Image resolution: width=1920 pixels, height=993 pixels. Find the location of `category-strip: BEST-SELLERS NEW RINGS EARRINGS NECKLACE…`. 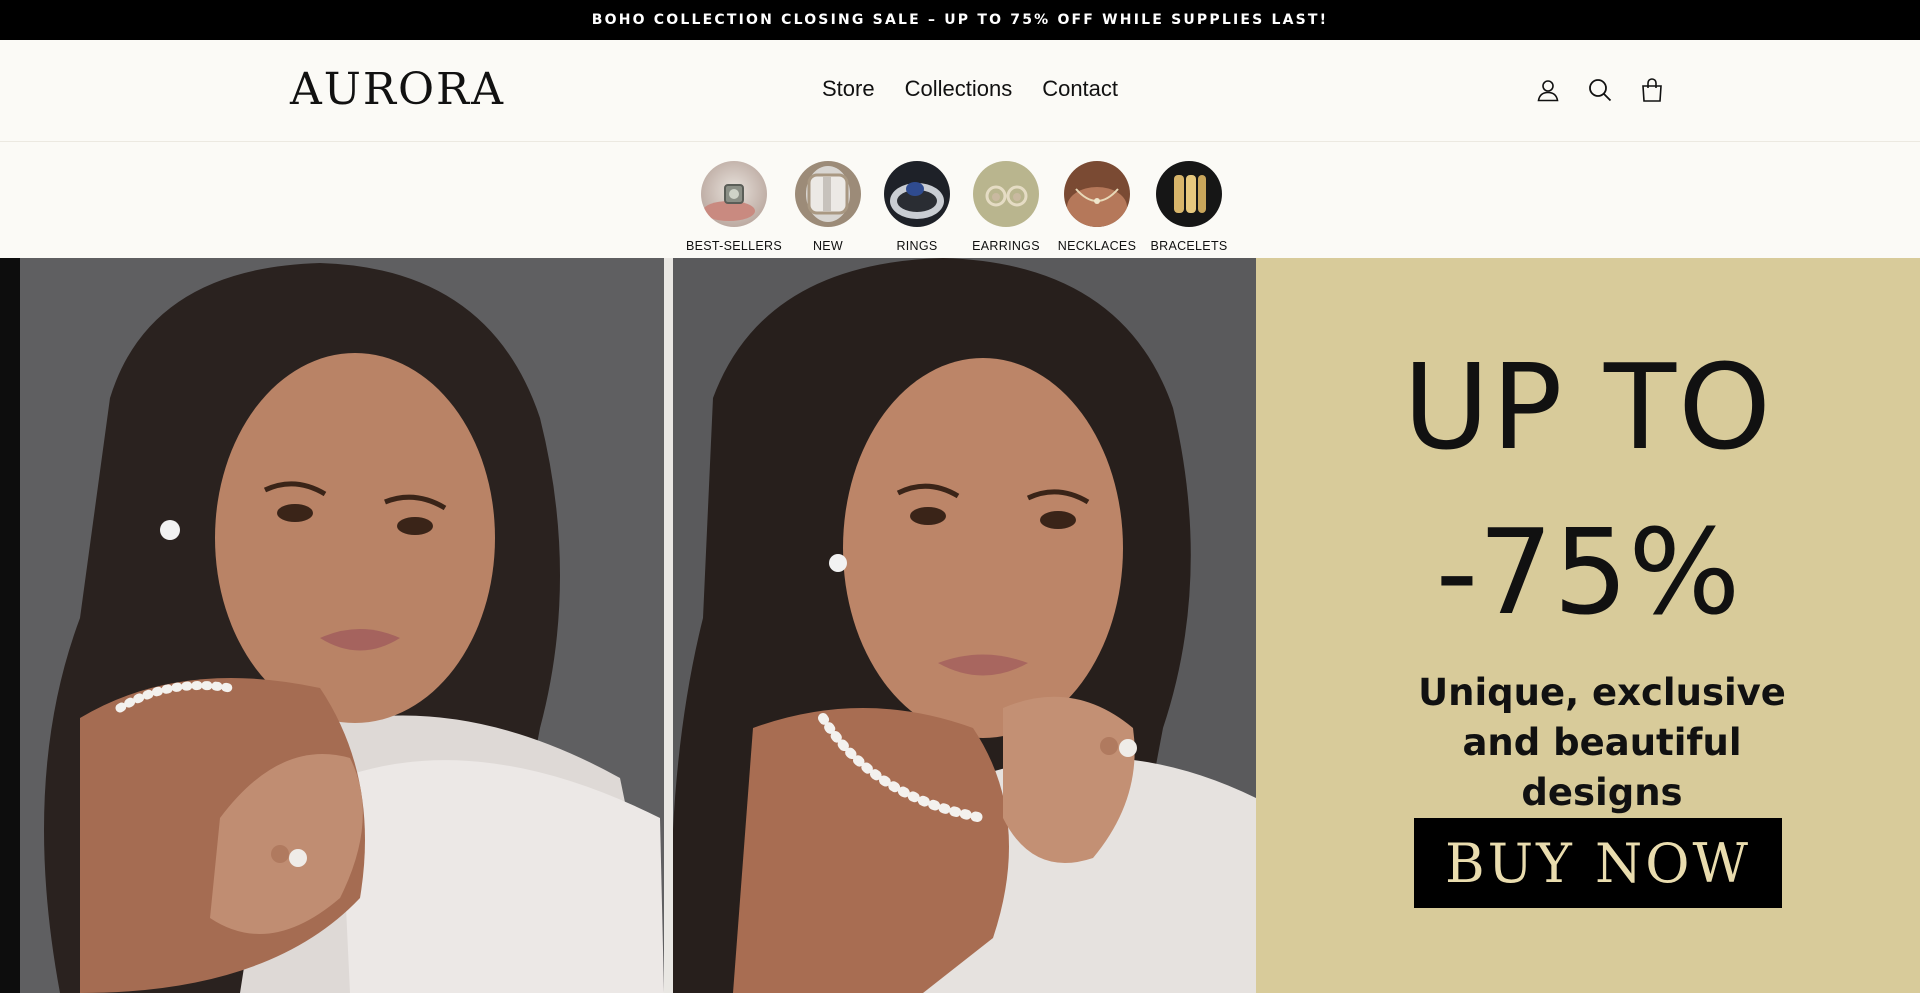

category-strip: BEST-SELLERS NEW RINGS EARRINGS NECKLACE… is located at coordinates (960, 200).